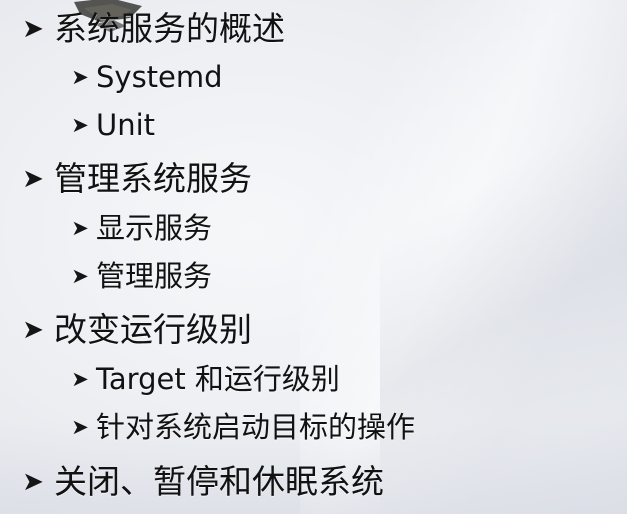  What do you see at coordinates (154, 228) in the screenshot?
I see `outline-subitem-label: 显示服务` at bounding box center [154, 228].